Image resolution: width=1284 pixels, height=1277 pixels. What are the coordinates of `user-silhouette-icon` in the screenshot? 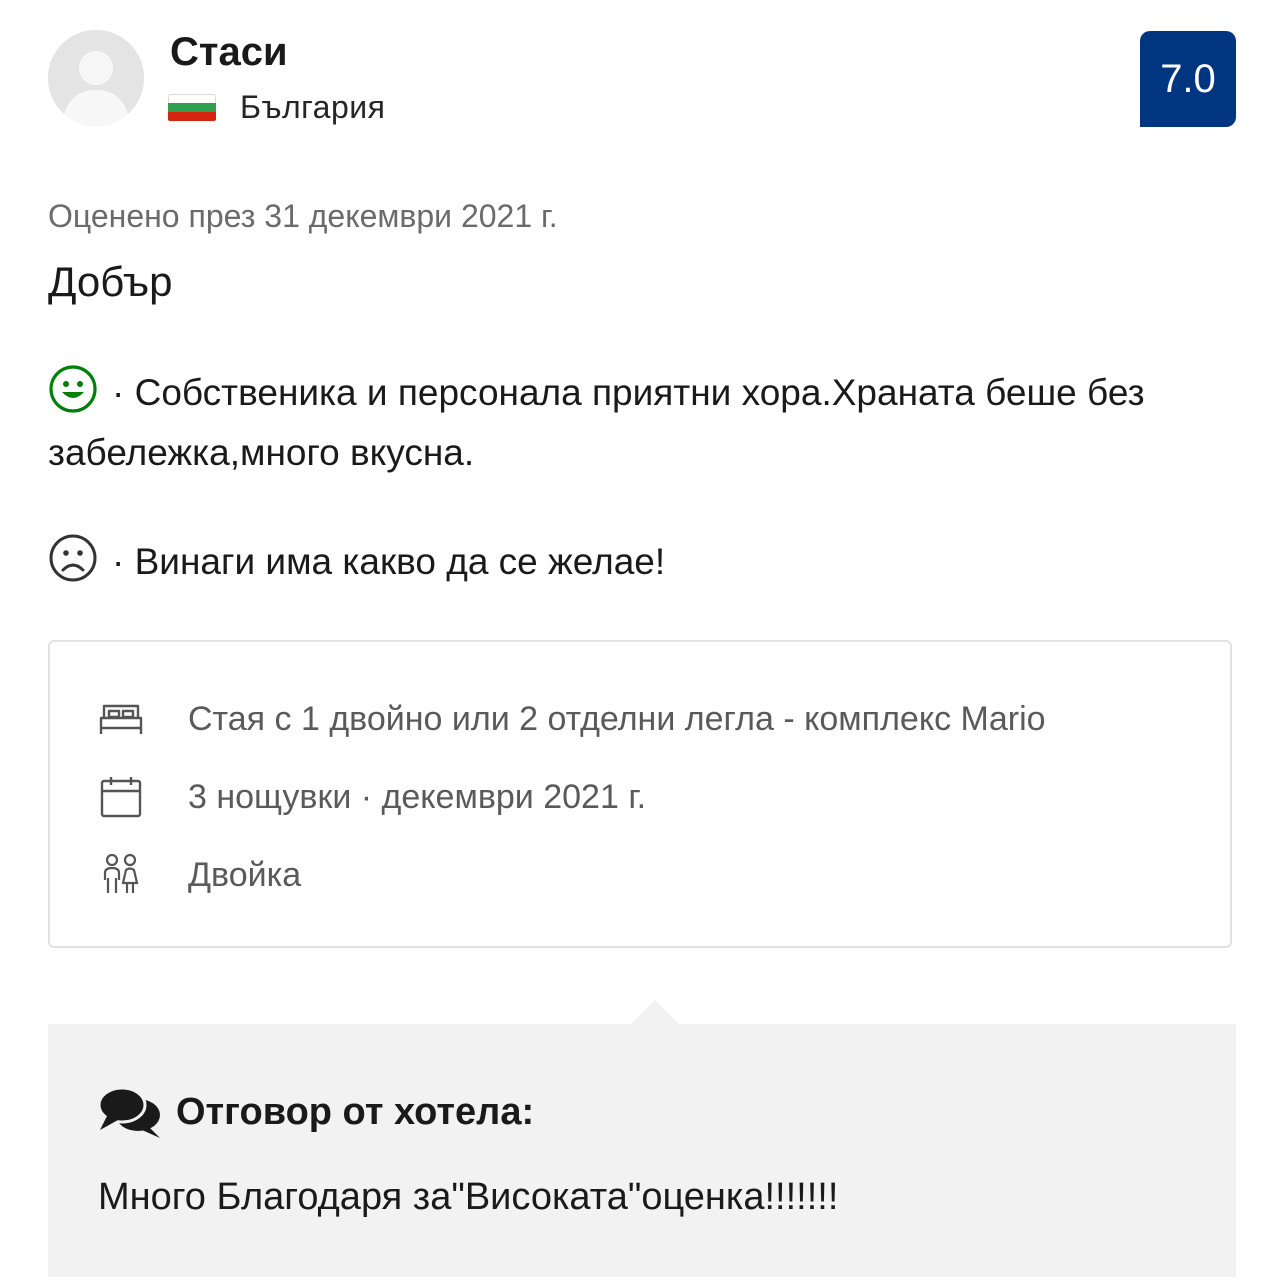 It's located at (96, 78).